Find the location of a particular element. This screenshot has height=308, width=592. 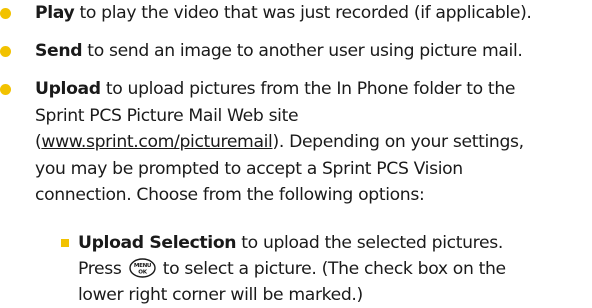

picturemail-link: www.sprint.com/picturemail is located at coordinates (156, 142).